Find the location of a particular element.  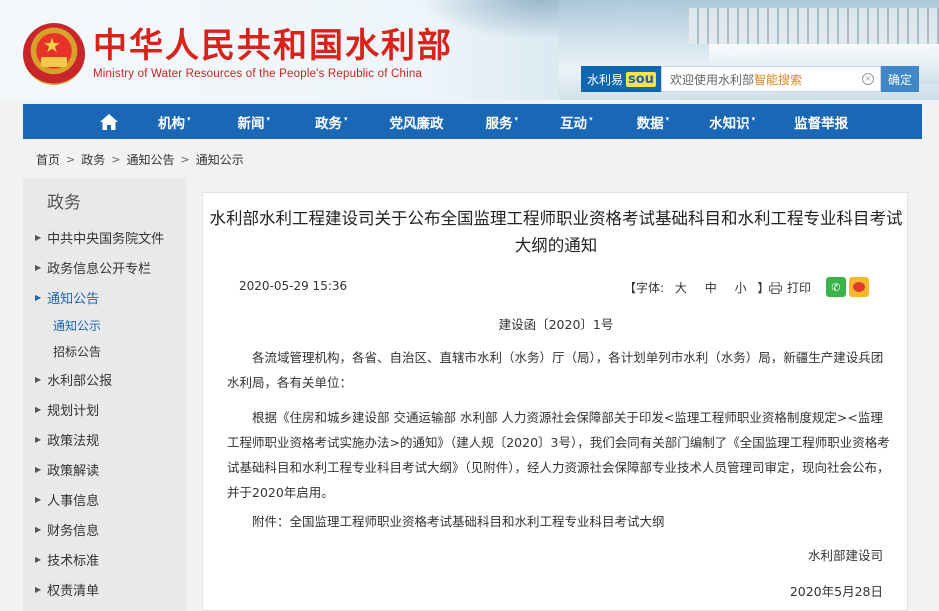

font-size-label: 【字体: is located at coordinates (644, 288).